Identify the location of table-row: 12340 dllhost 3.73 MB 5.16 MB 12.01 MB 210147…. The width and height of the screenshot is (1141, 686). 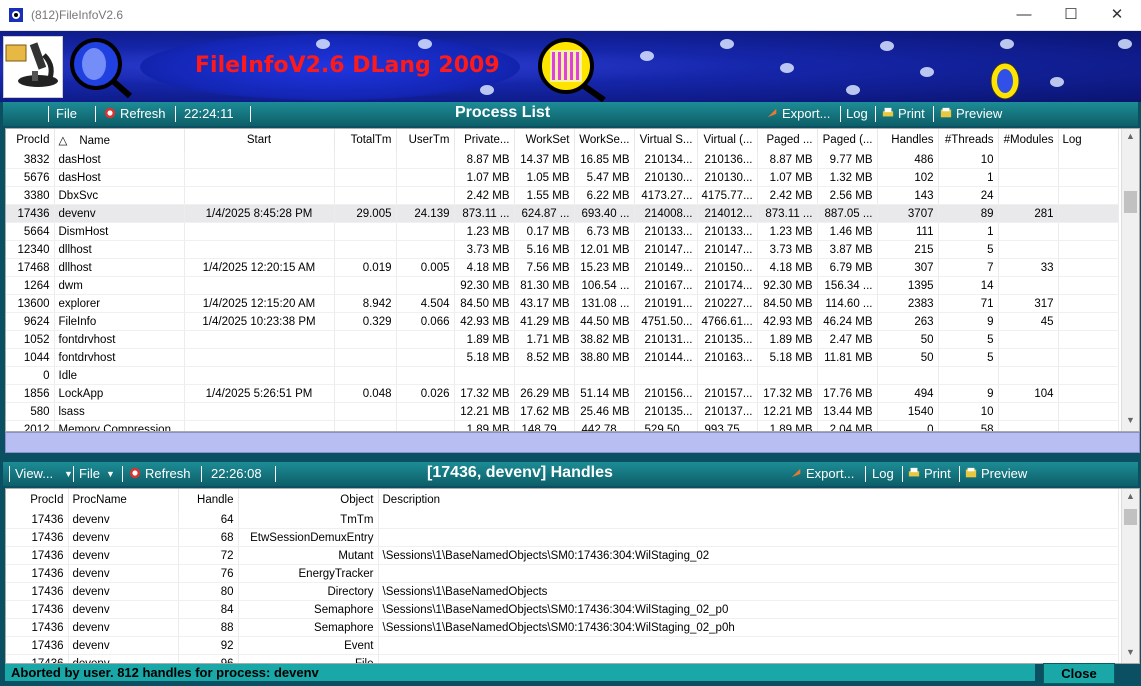
(562, 249).